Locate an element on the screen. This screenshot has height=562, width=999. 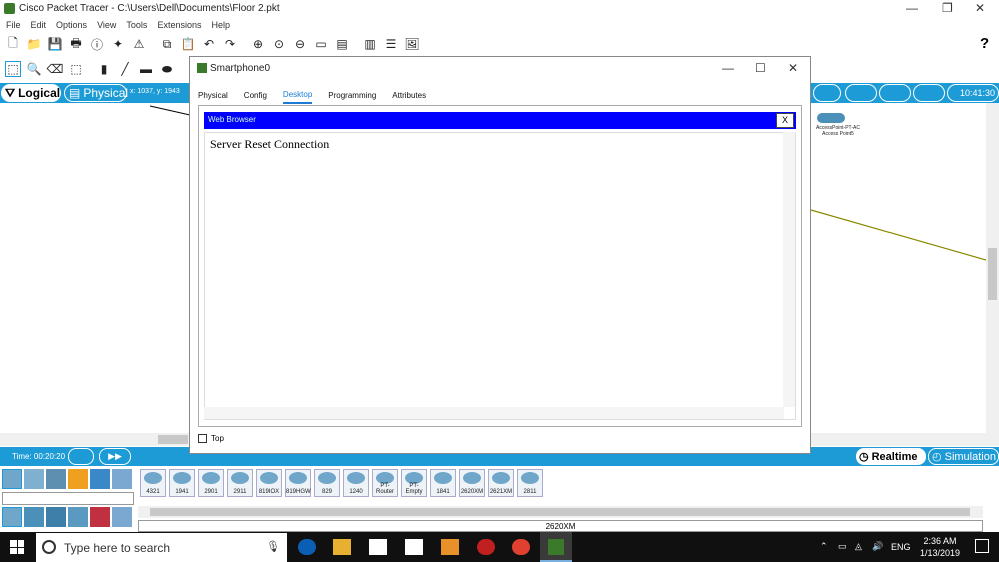
packet-tracer-taskbar-button is located at coordinates (556, 547).